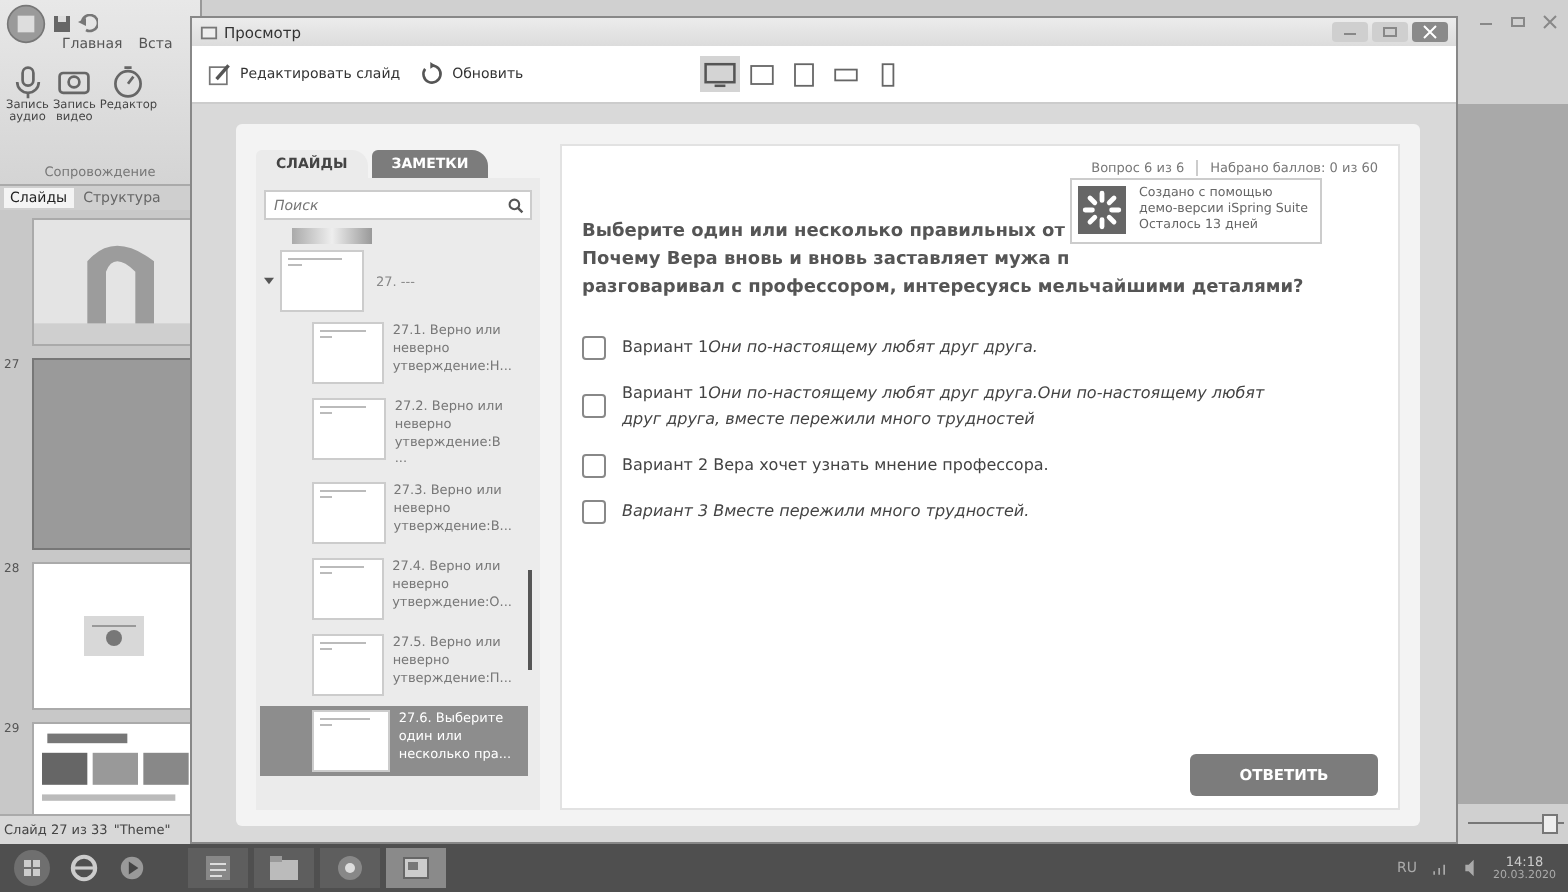  Describe the element at coordinates (218, 868) in the screenshot. I see `document-app-icon` at that location.